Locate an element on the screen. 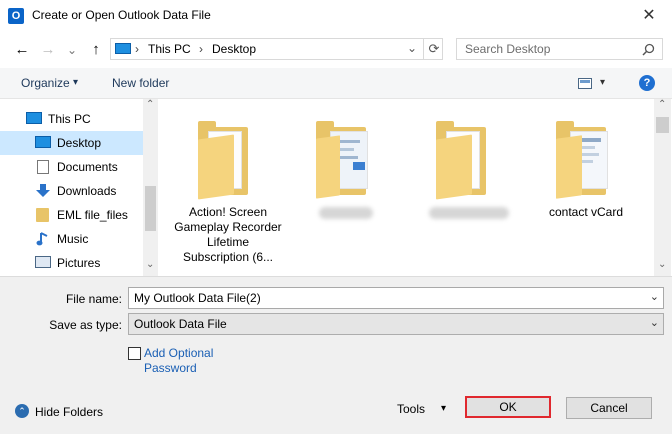  outlook-app-icon: O is located at coordinates (16, 16).